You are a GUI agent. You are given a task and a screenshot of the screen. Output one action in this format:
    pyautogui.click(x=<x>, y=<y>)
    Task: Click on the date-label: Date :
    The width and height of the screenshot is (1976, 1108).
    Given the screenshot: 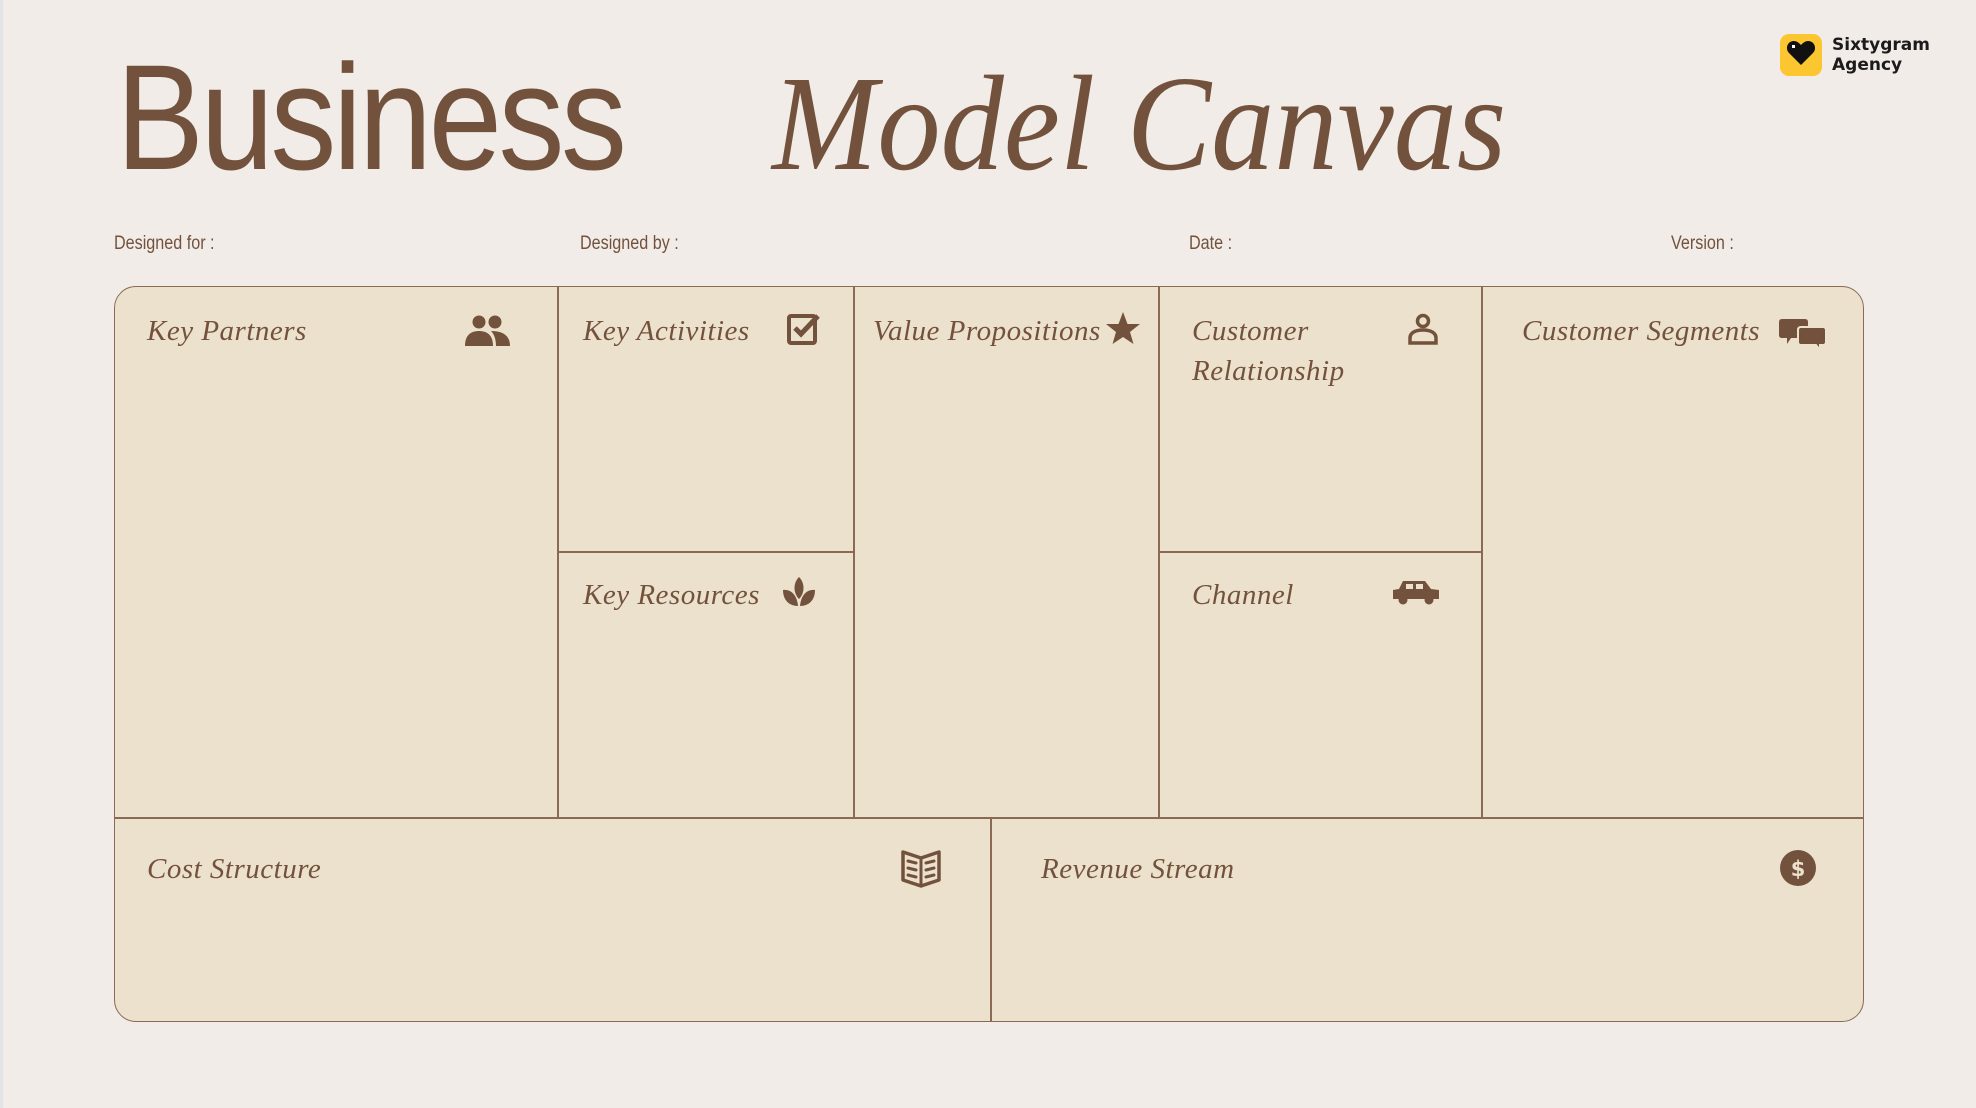 What is the action you would take?
    pyautogui.click(x=1211, y=243)
    